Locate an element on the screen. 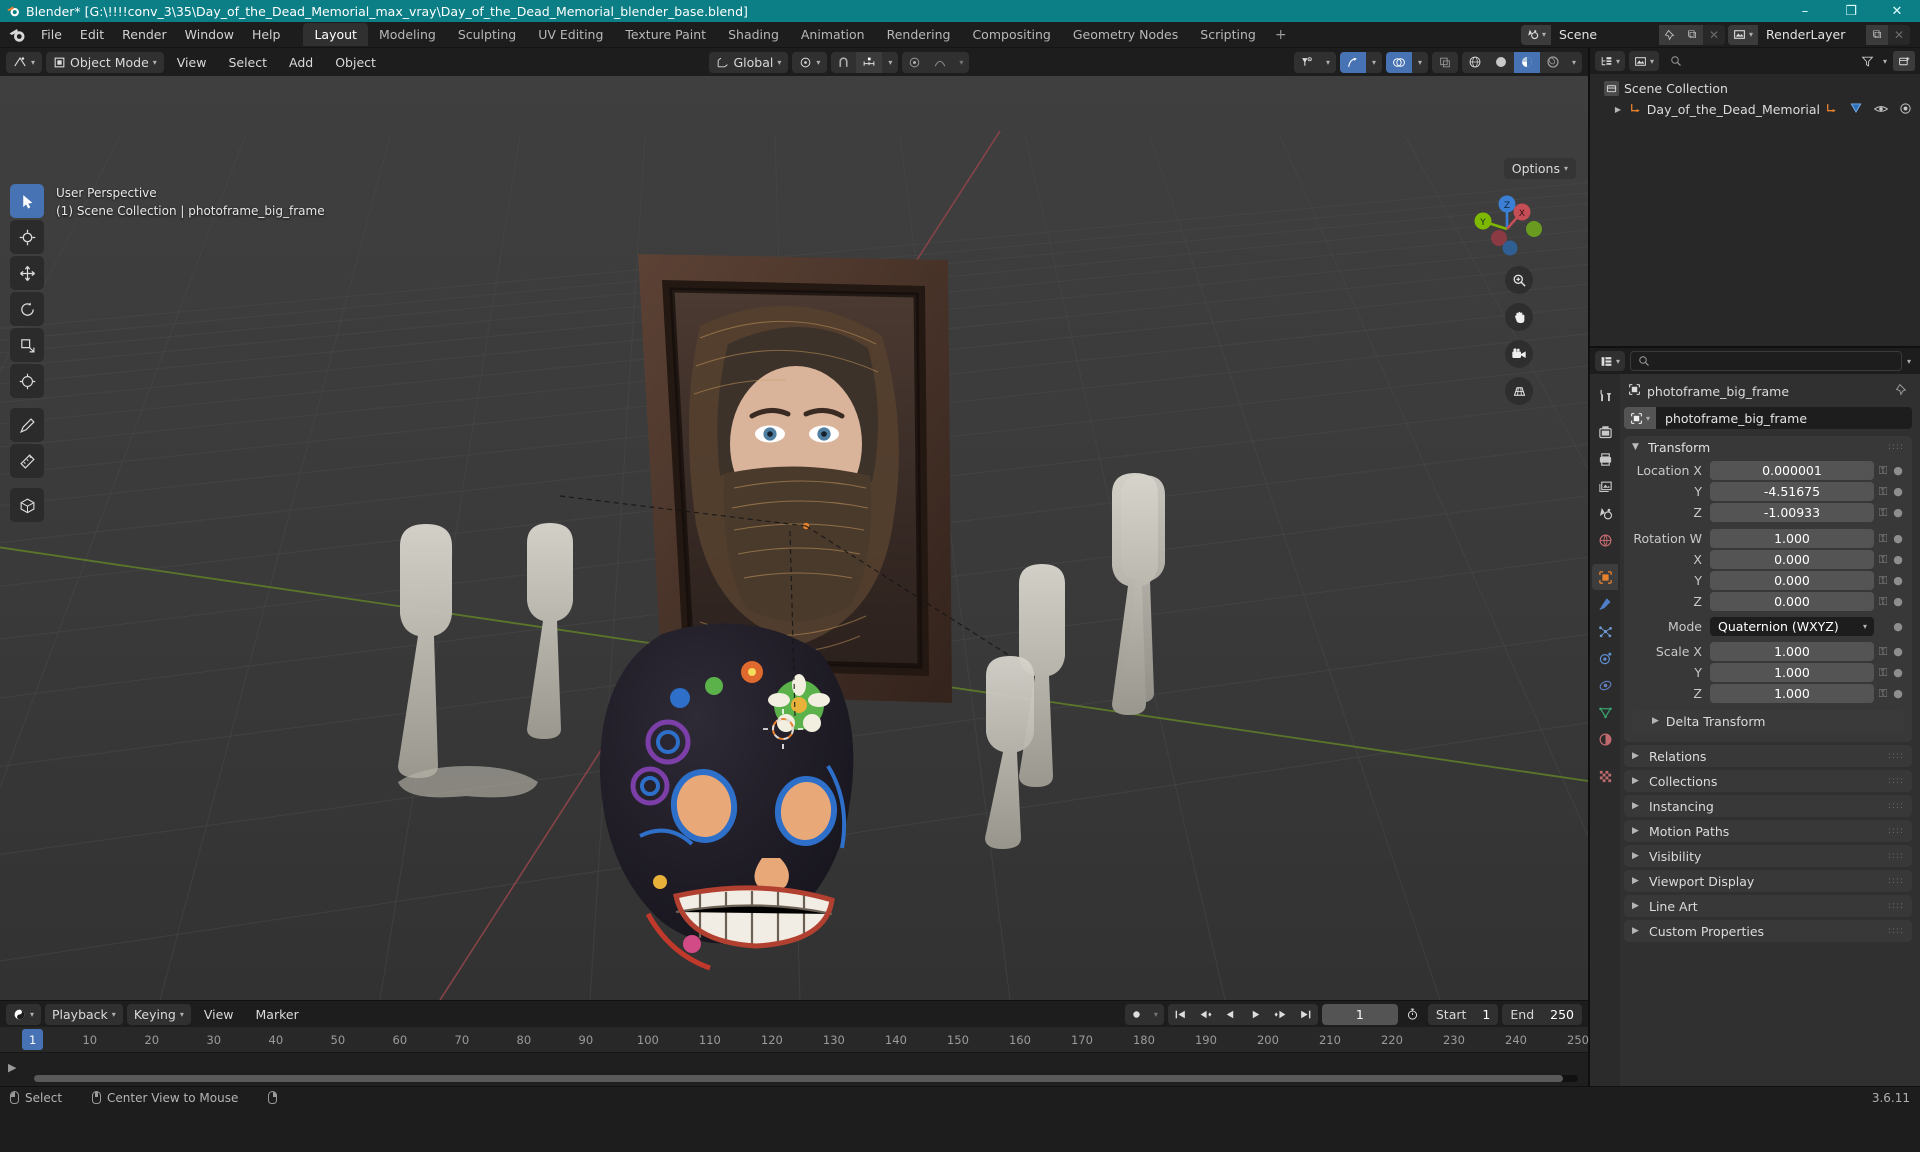 Image resolution: width=1920 pixels, height=1152 pixels. snap-dropdown-chevron: ▾ is located at coordinates (890, 62).